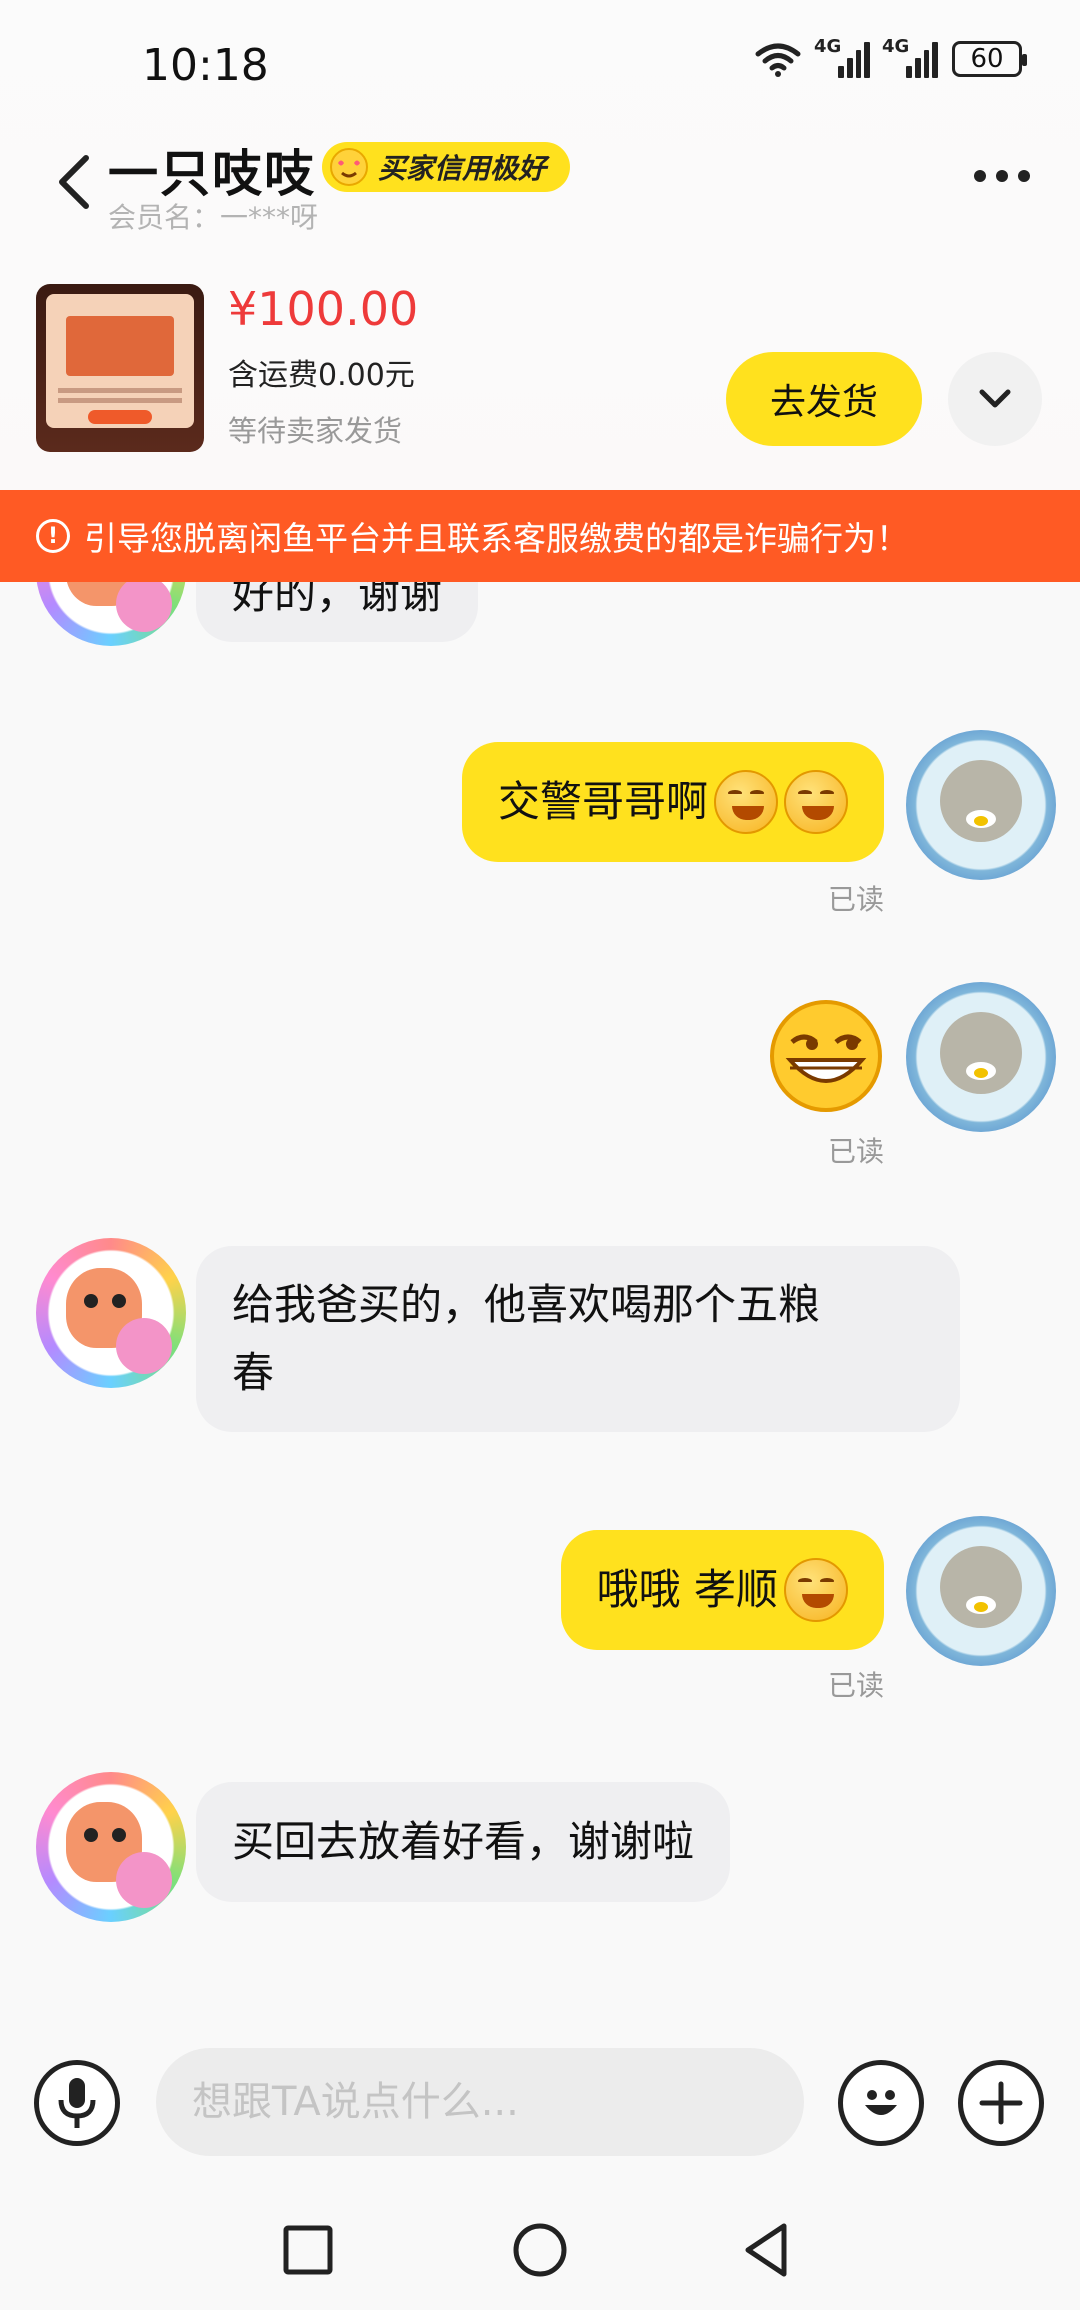 The image size is (1080, 2310). I want to click on system-navigation-bar, so click(540, 2252).